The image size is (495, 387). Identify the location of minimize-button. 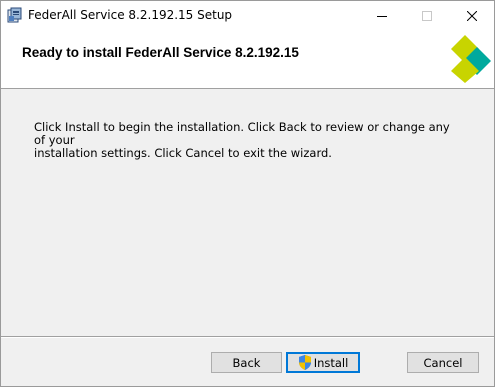
(381, 15).